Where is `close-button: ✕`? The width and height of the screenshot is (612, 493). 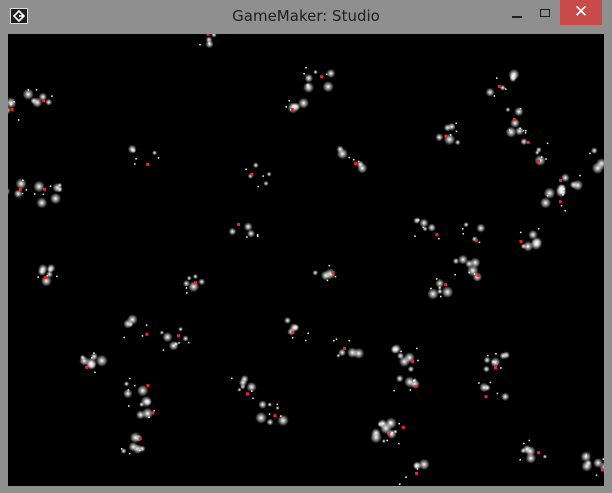
close-button: ✕ is located at coordinates (581, 12).